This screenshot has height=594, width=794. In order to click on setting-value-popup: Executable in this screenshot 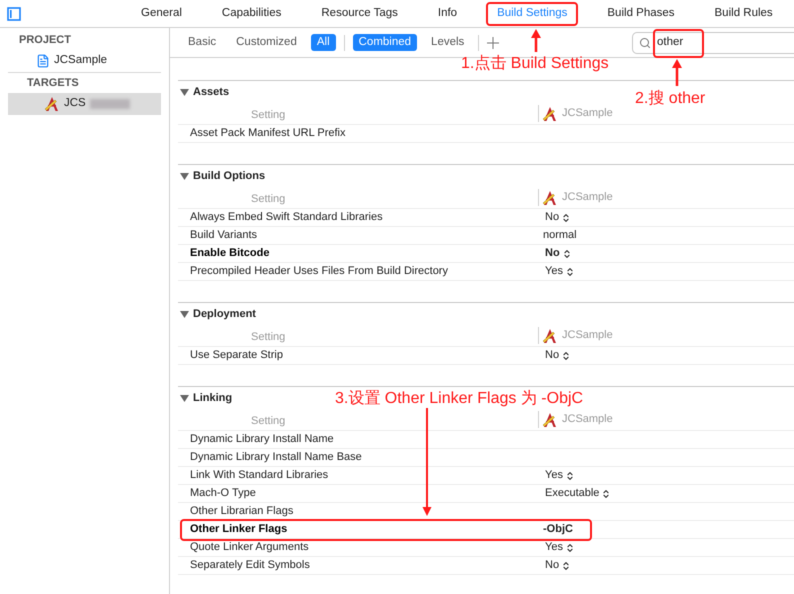, I will do `click(578, 493)`.